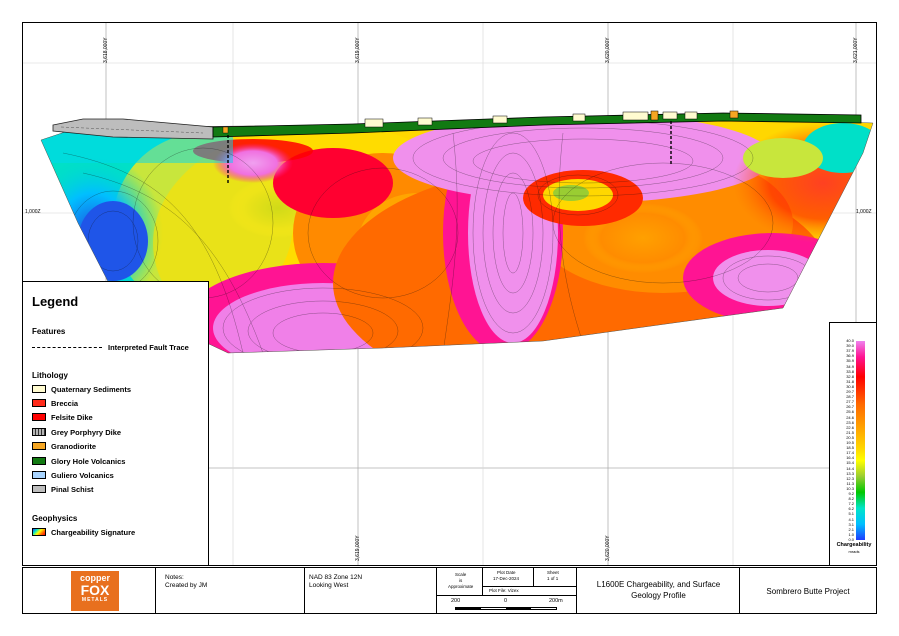 The image size is (899, 636). Describe the element at coordinates (110, 347) in the screenshot. I see `legend-fault: Interpreted Fault Trace` at that location.